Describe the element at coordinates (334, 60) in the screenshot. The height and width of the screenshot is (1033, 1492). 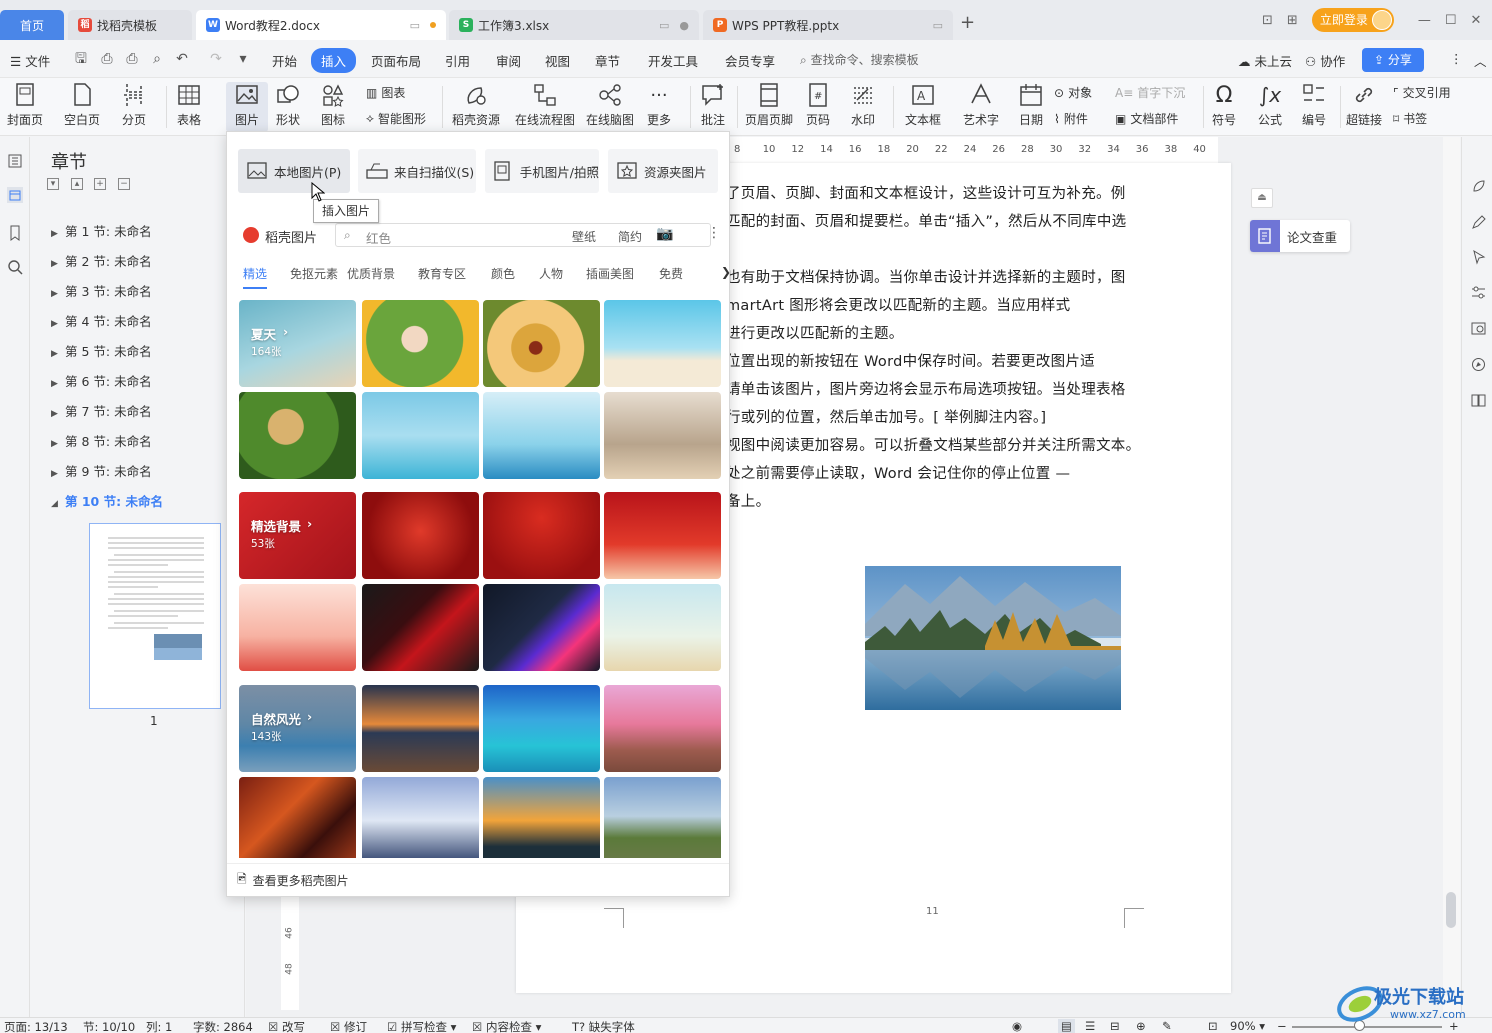
I see `menu-insert: 插入` at that location.